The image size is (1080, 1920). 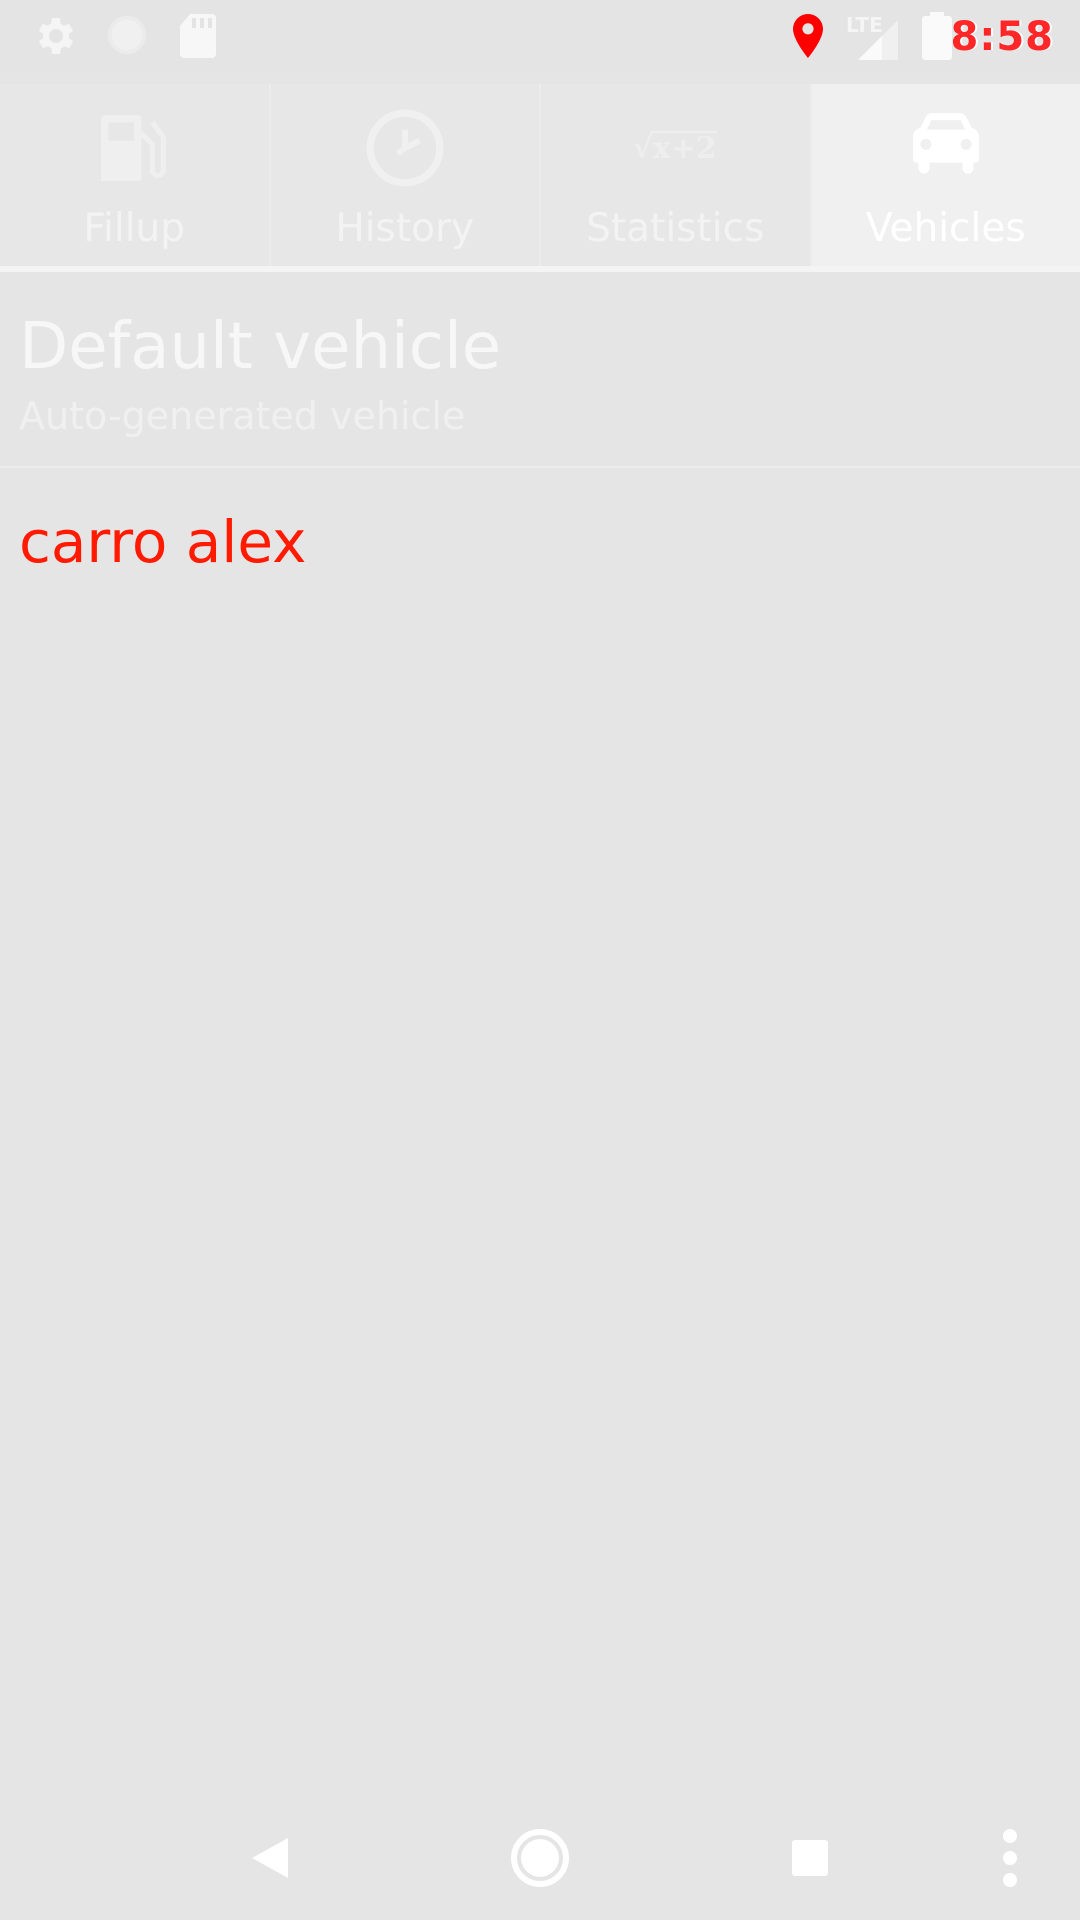 I want to click on tab-label-statistics: Statistics, so click(x=675, y=228).